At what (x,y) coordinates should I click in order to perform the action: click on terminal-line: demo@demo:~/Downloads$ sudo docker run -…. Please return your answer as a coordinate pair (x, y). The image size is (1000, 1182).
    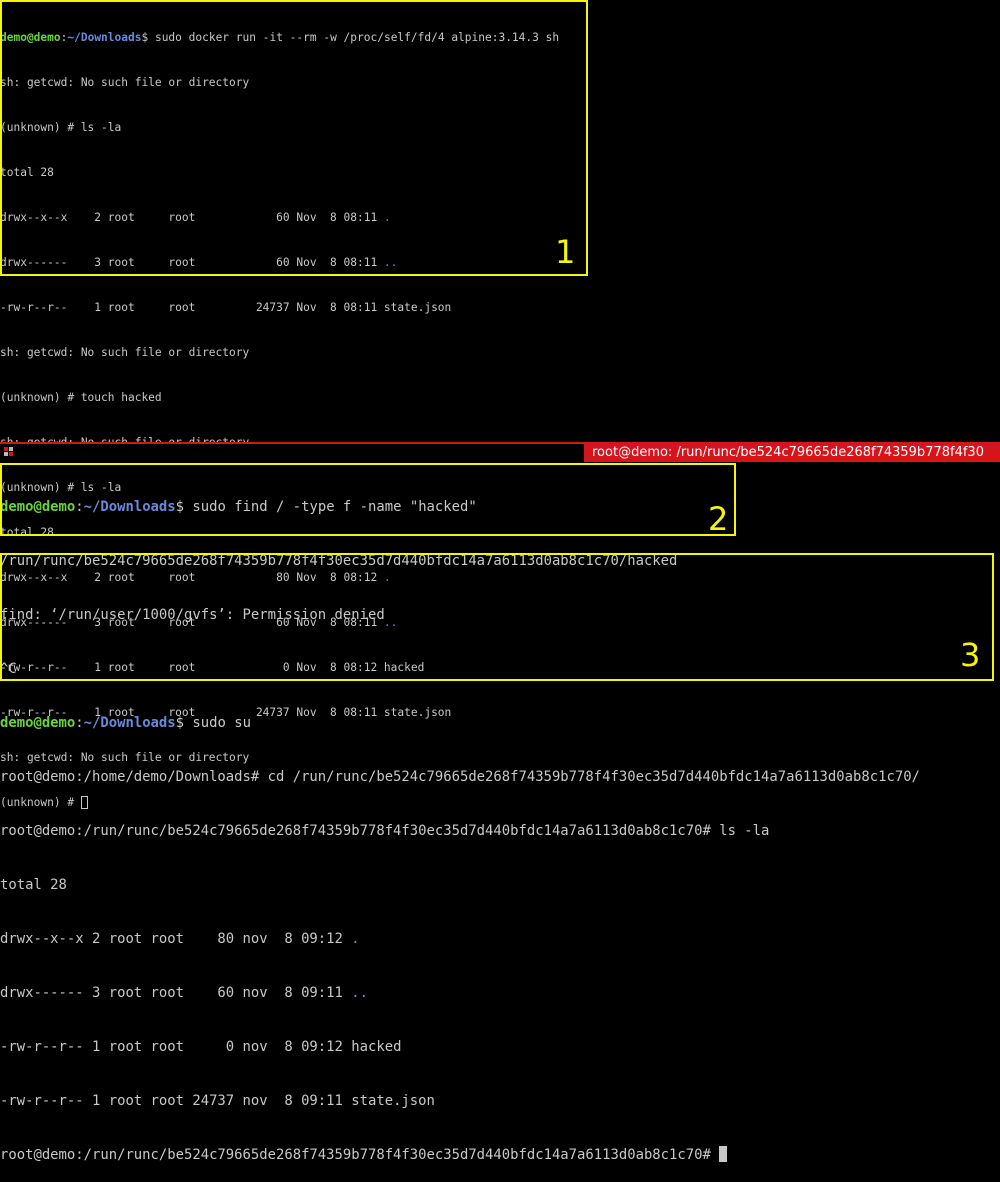
    Looking at the image, I should click on (280, 37).